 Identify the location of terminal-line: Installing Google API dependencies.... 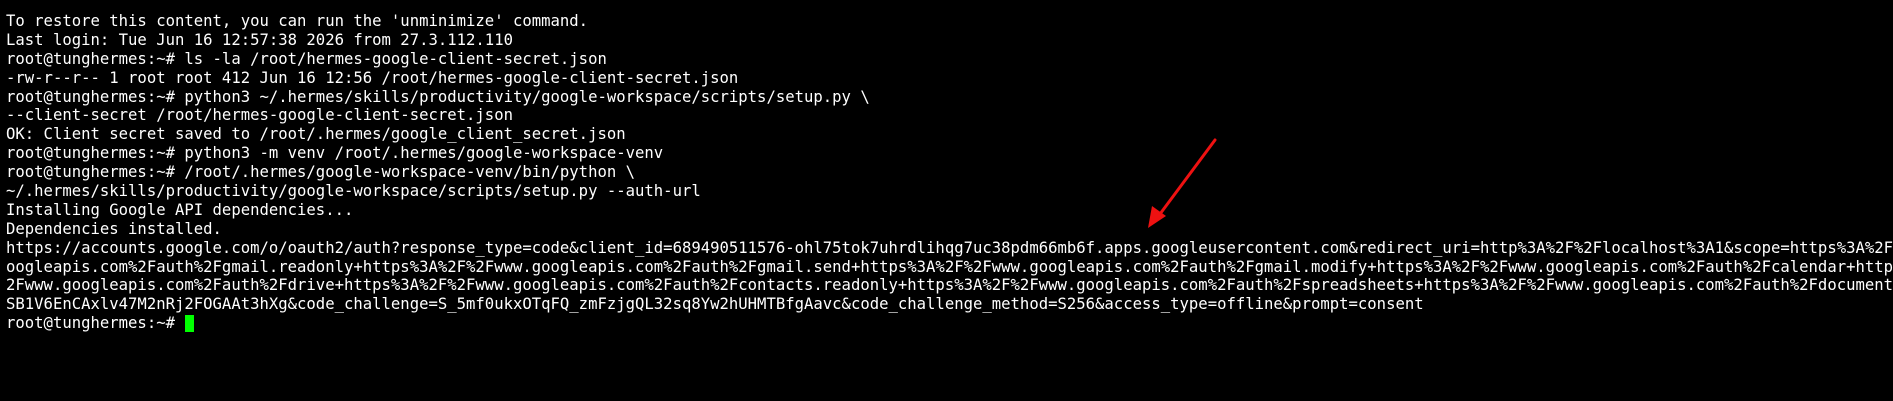
(180, 209).